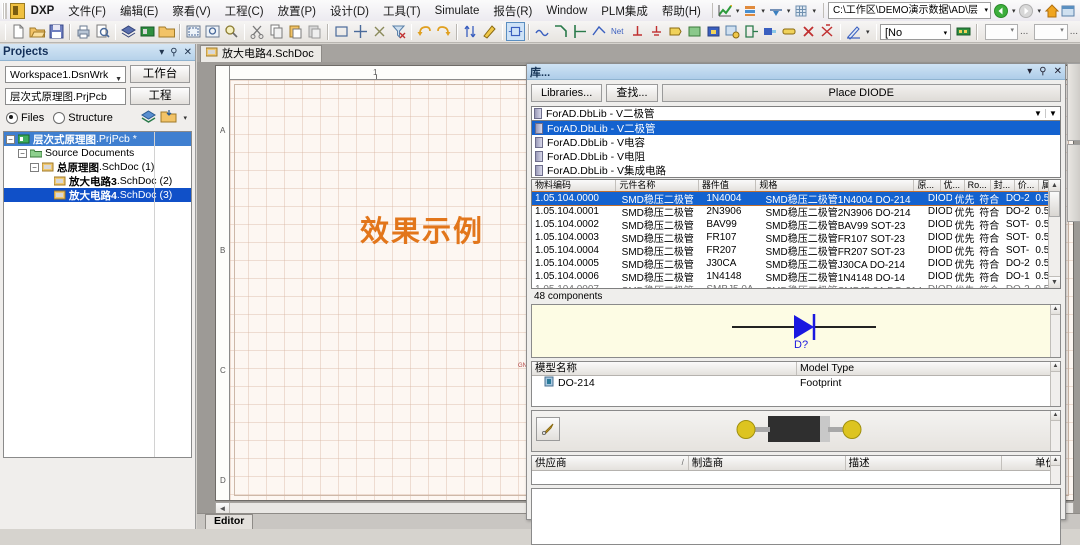  What do you see at coordinates (796, 170) in the screenshot?
I see `library-dropdown-item: ForAD.DbLib - V集成电路` at bounding box center [796, 170].